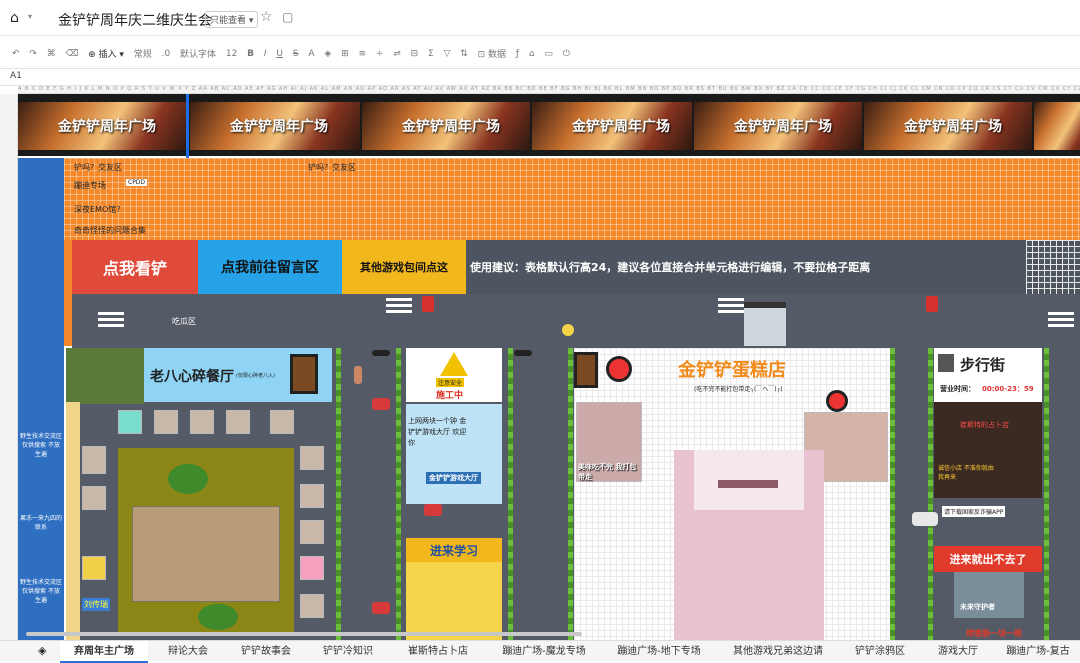 This screenshot has width=1080, height=663. What do you see at coordinates (198, 53) in the screenshot?
I see `font-select: 默认字体` at bounding box center [198, 53].